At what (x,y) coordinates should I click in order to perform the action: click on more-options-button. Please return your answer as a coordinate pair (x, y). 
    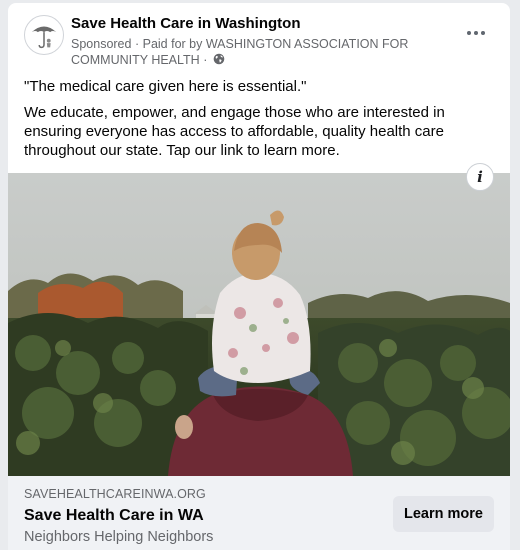
    Looking at the image, I should click on (476, 33).